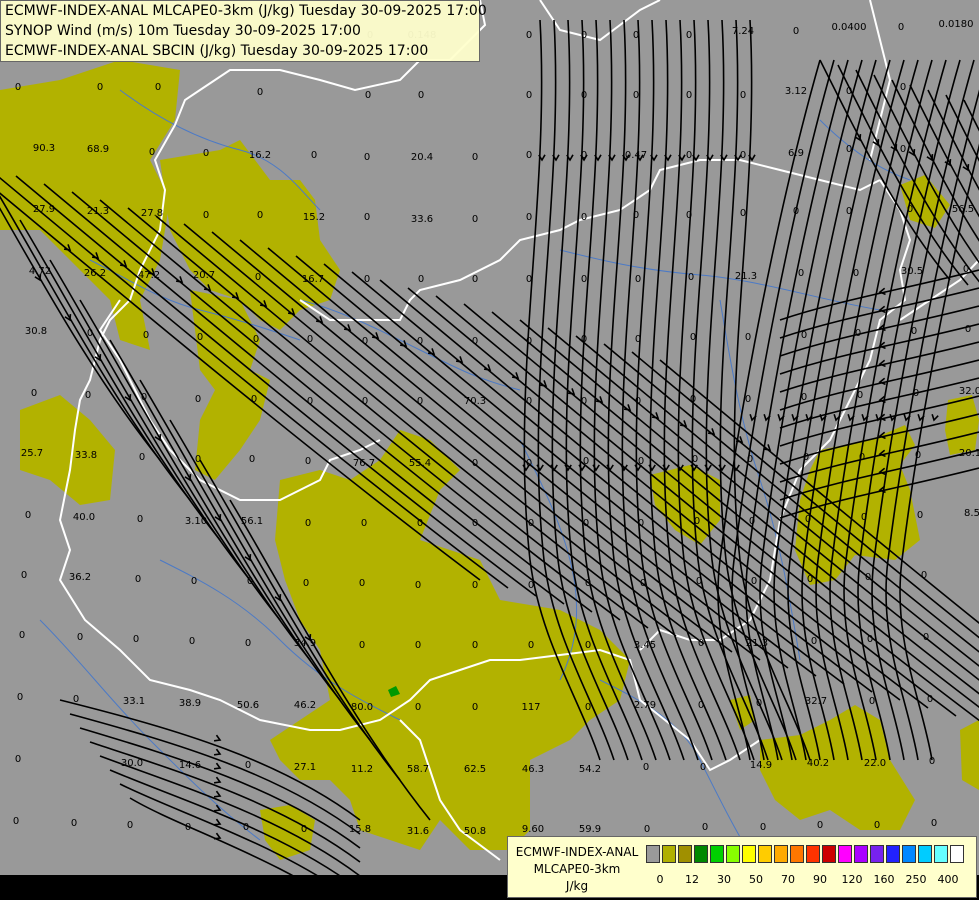  Describe the element at coordinates (956, 24) in the screenshot. I see `cin-value-label: 0.0180` at that location.